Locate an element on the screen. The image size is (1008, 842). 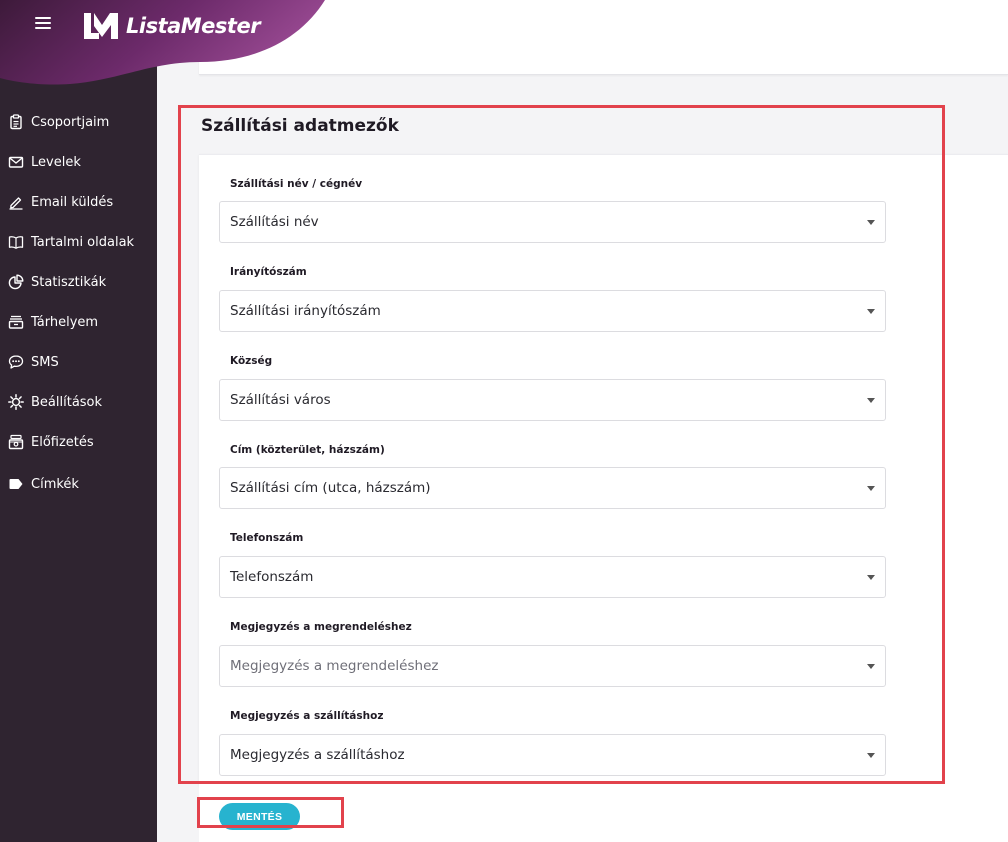
field-label-zip: Irányítószám is located at coordinates (268, 272).